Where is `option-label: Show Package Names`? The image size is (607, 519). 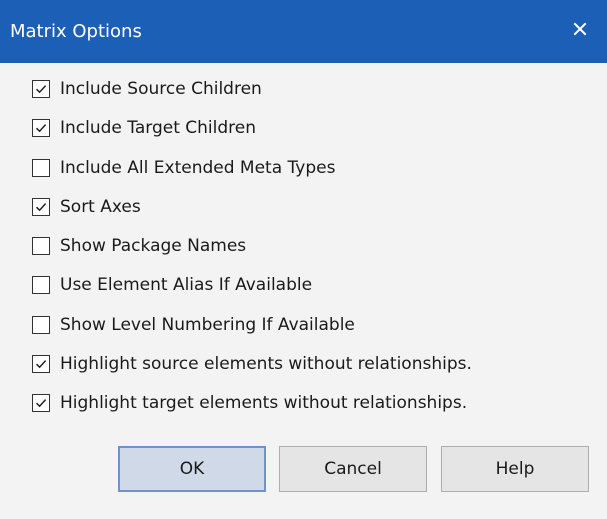 option-label: Show Package Names is located at coordinates (153, 246).